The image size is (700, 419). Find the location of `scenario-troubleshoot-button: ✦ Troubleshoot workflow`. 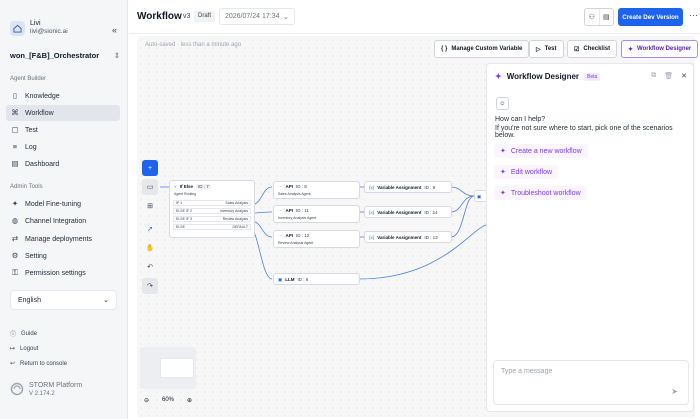

scenario-troubleshoot-button: ✦ Troubleshoot workflow is located at coordinates (540, 193).